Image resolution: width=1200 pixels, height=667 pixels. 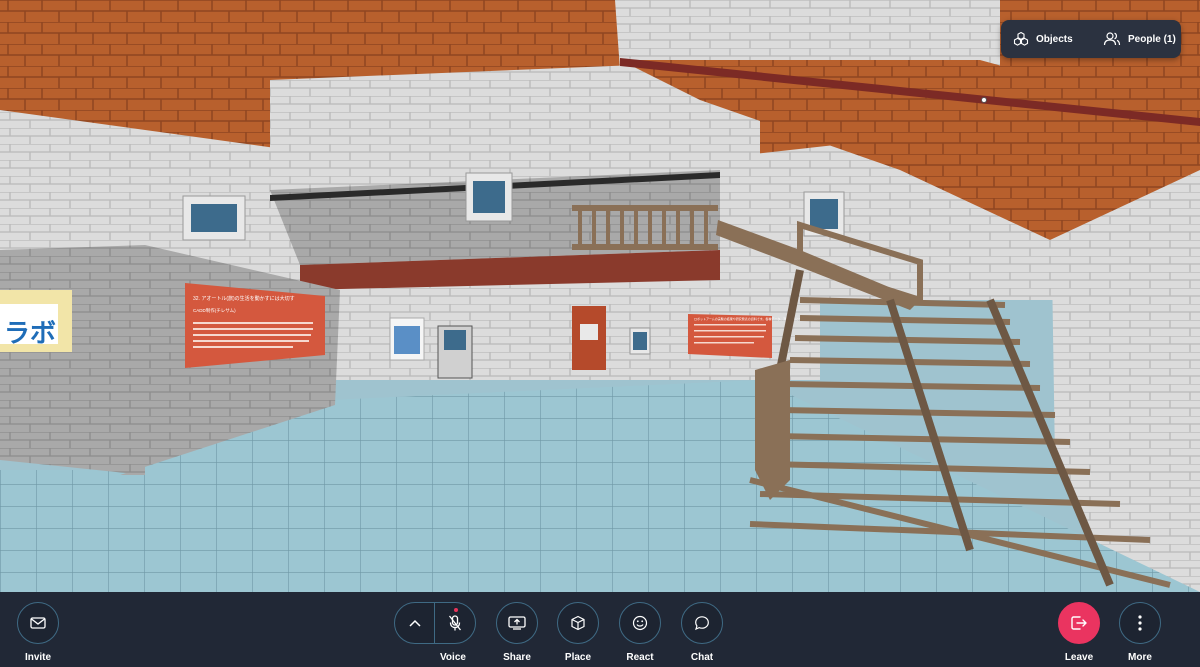 I want to click on more-button: More, so click(x=1140, y=632).